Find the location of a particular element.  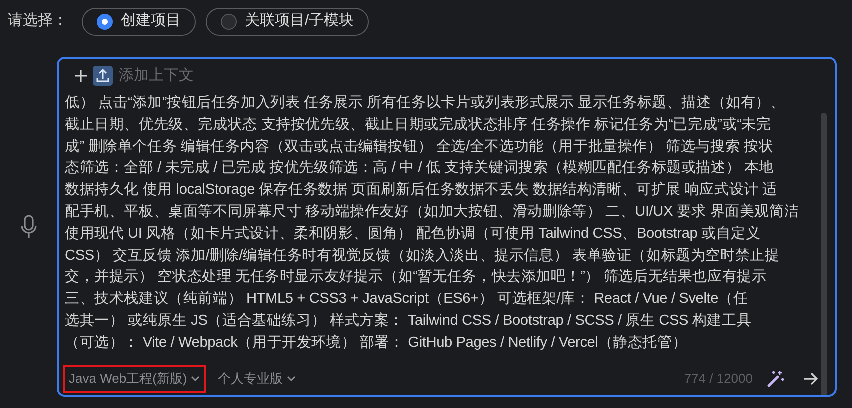

text-line: 选其一） 或纯原生 JS（适合基础练习） 样式方案： Tailwind CSS / Bootstrap / SCSS / 原生 CSS 构建工具 is located at coordinates (409, 321).